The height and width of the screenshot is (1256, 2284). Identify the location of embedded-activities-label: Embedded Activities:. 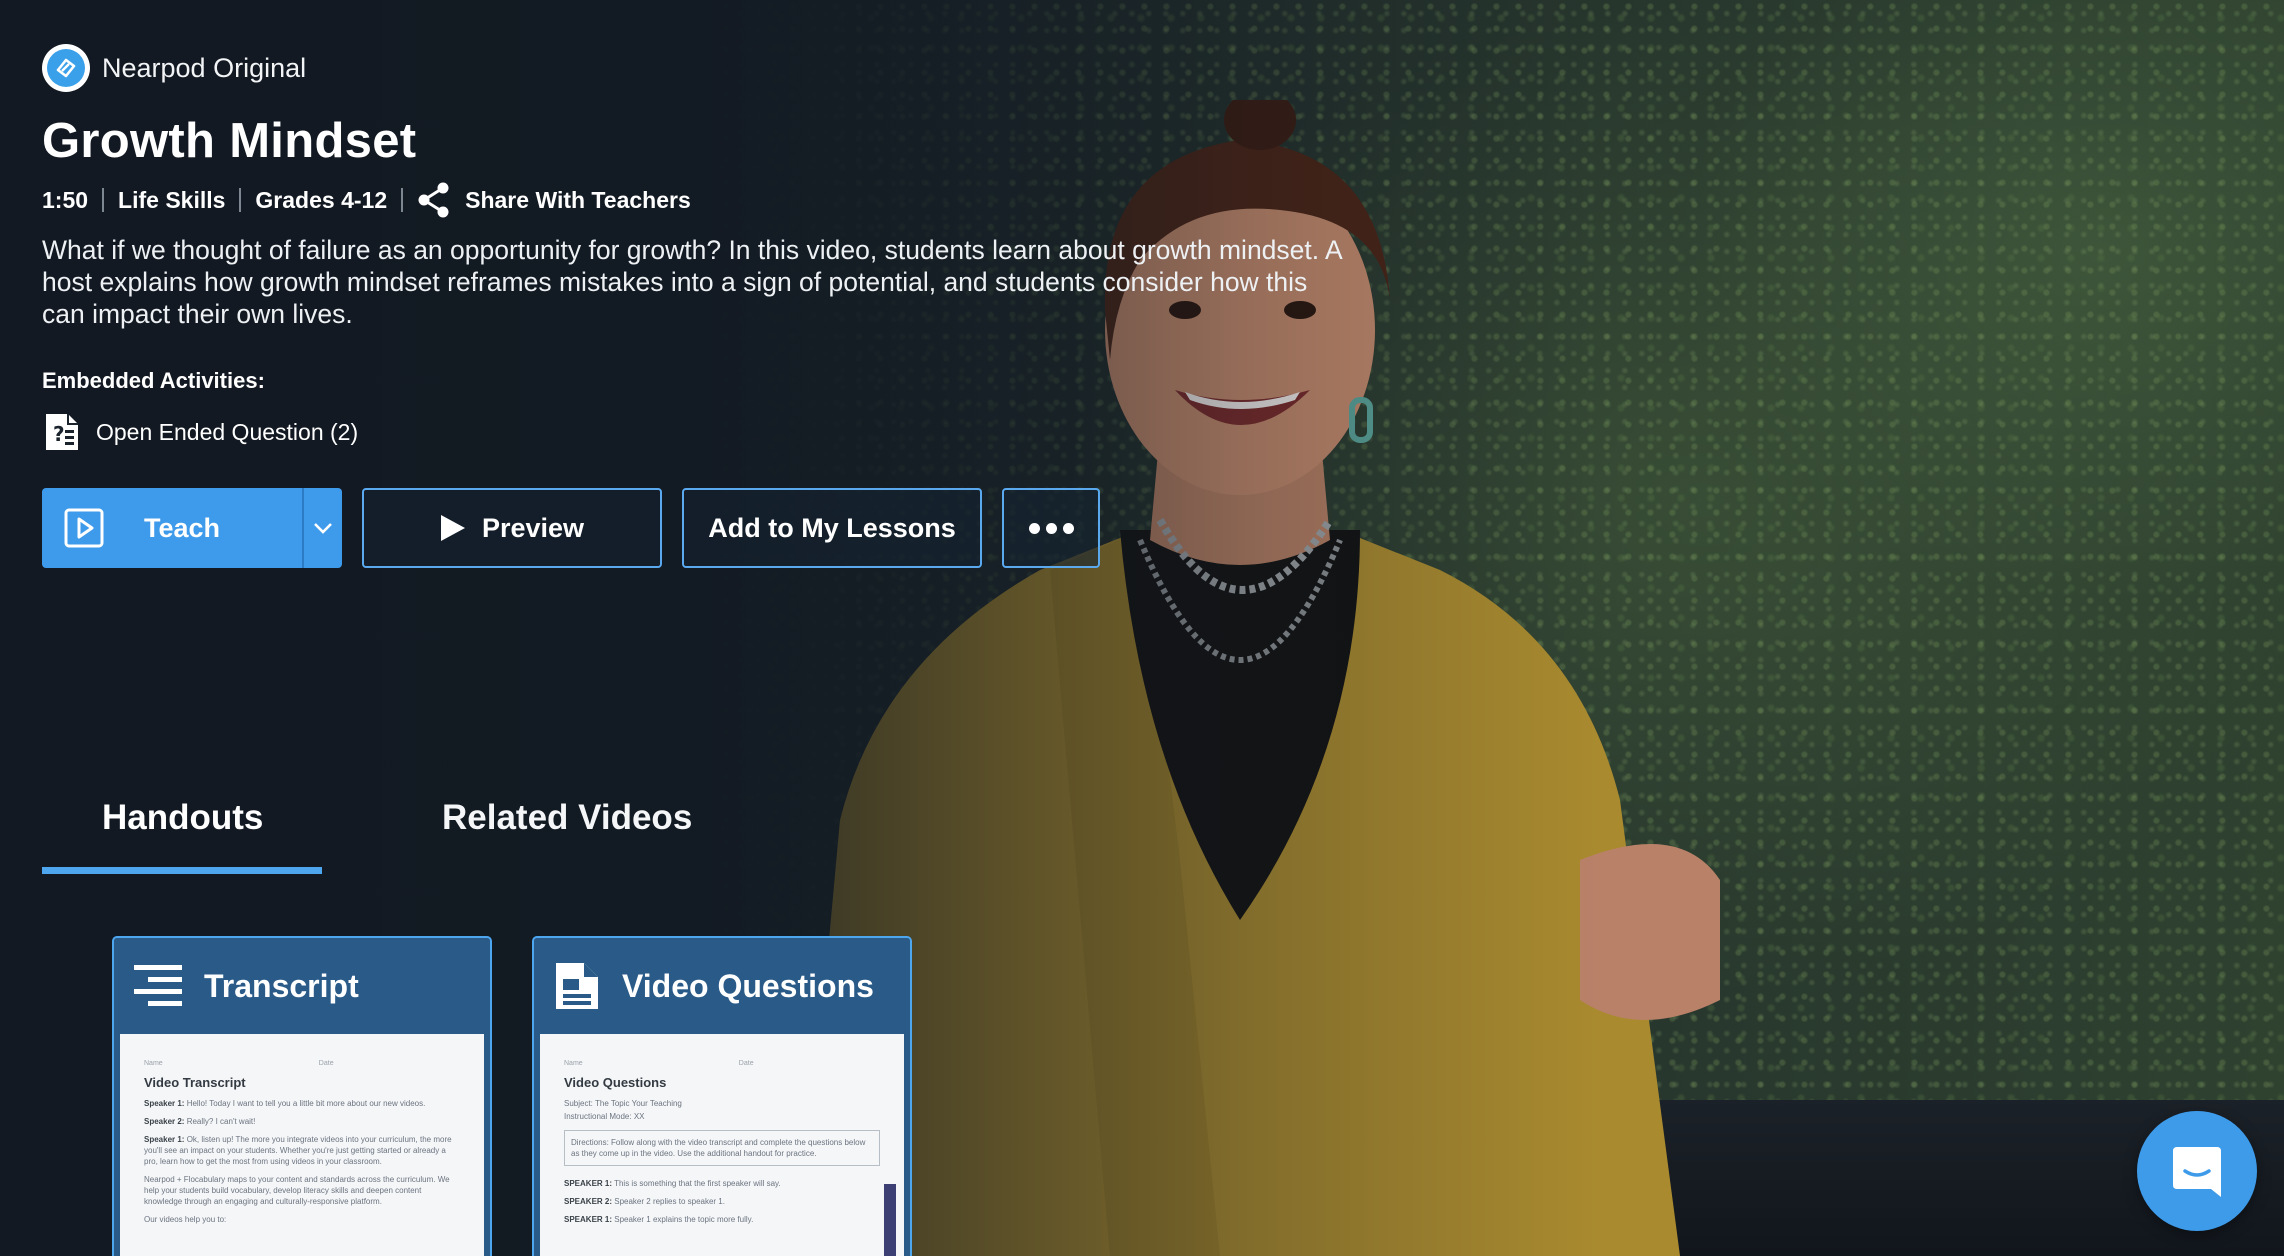
(153, 380).